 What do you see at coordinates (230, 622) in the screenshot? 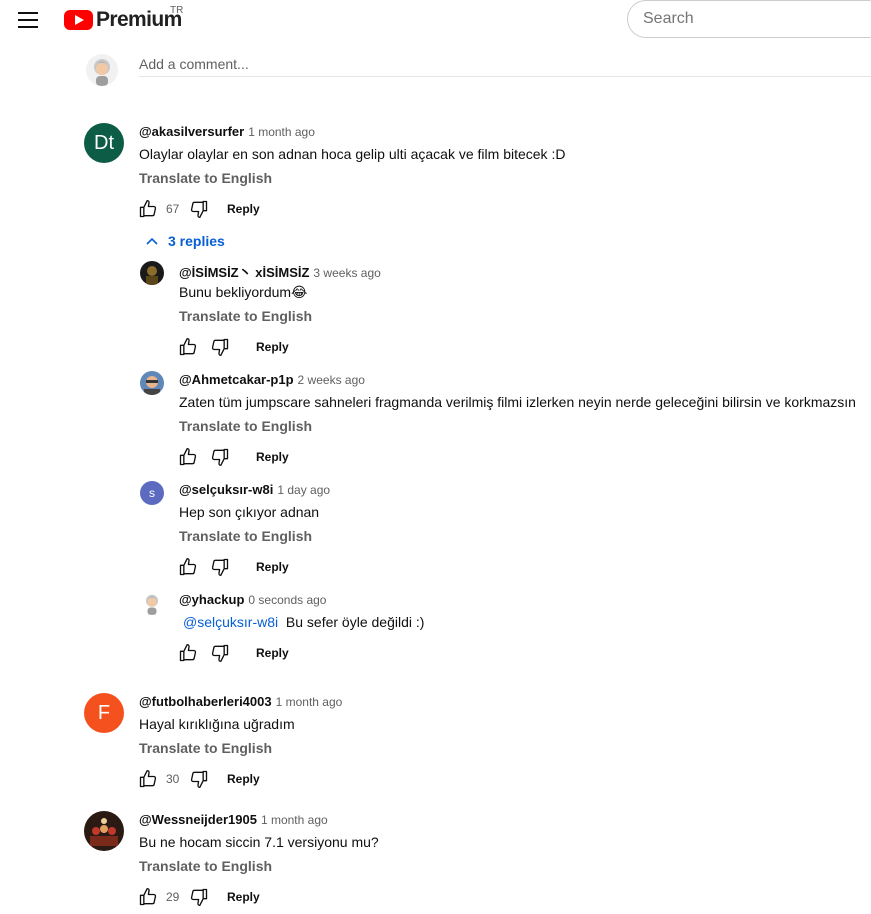
I see `mention-link: @selçuksır-w8i` at bounding box center [230, 622].